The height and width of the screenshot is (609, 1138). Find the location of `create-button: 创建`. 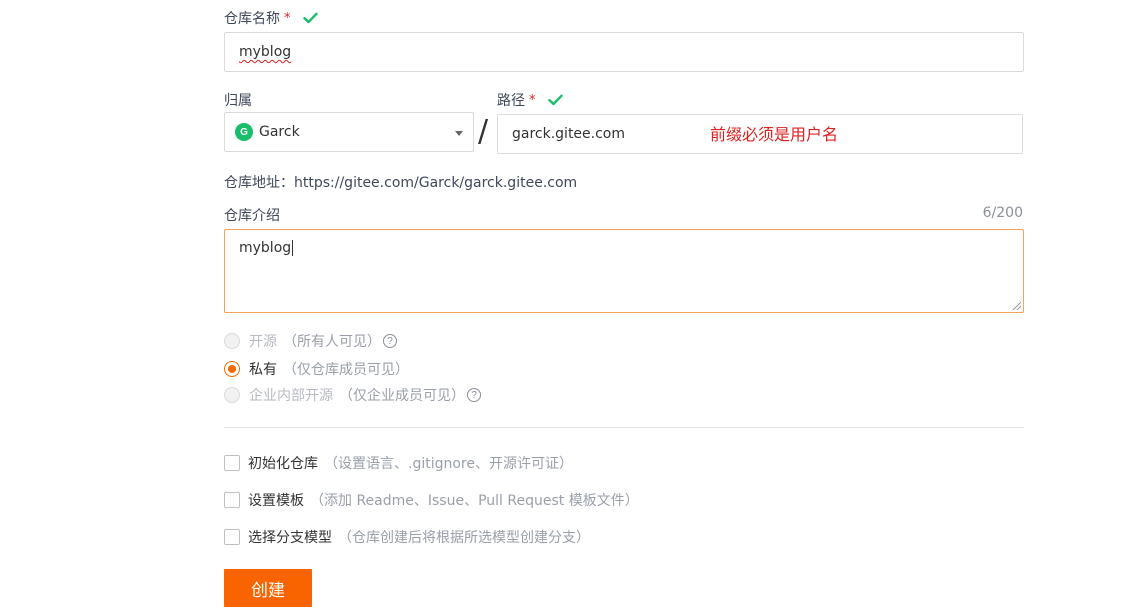

create-button: 创建 is located at coordinates (268, 588).